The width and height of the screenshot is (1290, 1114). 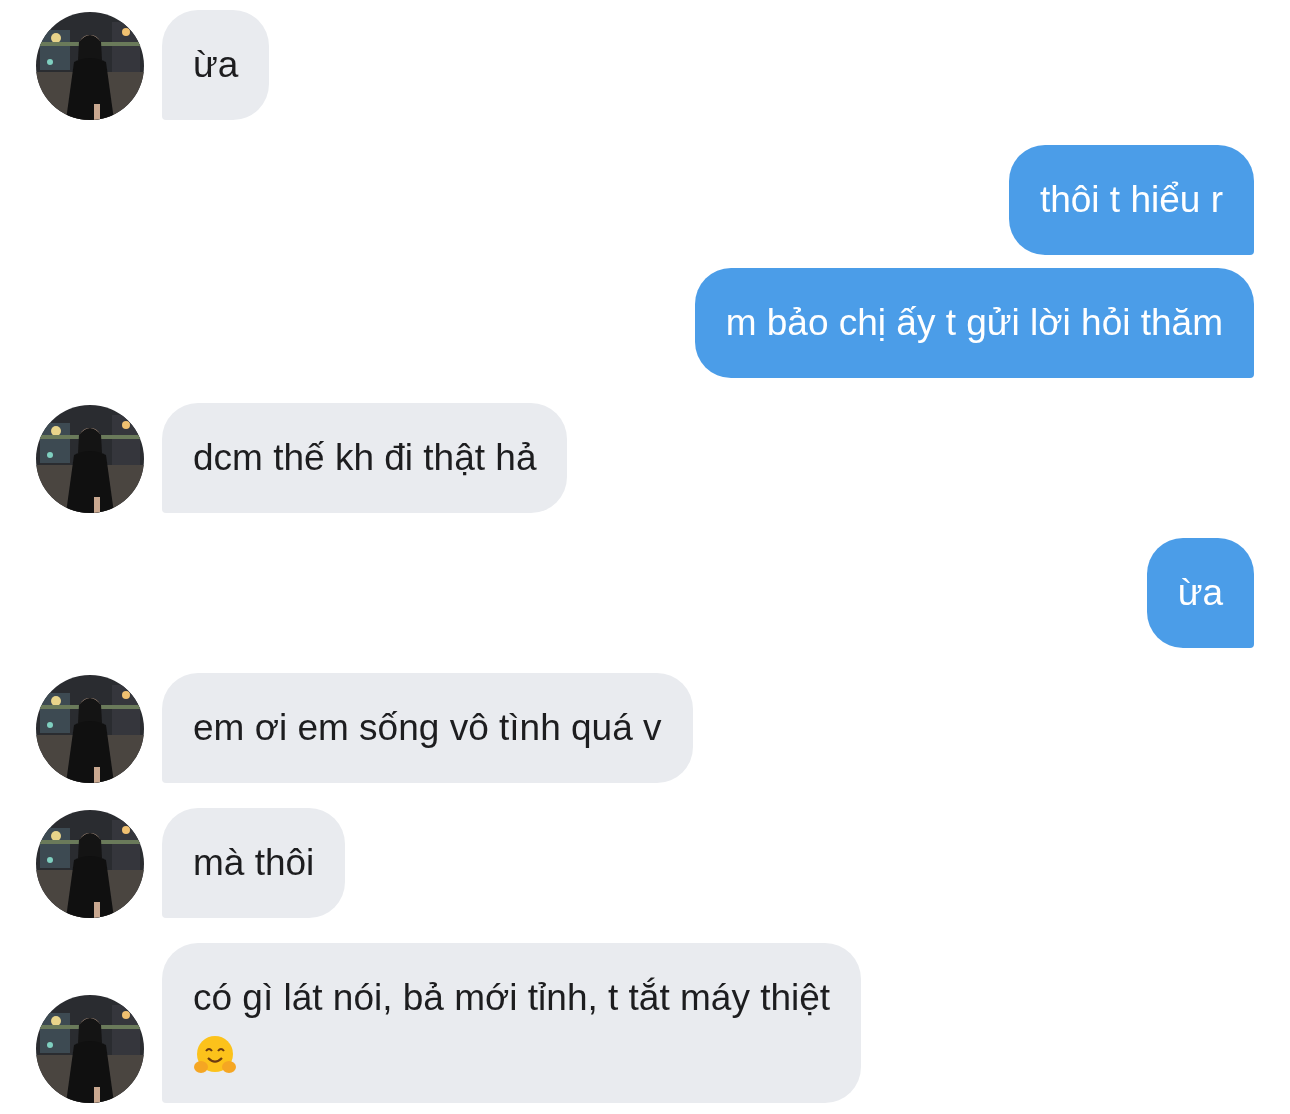 I want to click on message-text: mà thôi, so click(x=254, y=863).